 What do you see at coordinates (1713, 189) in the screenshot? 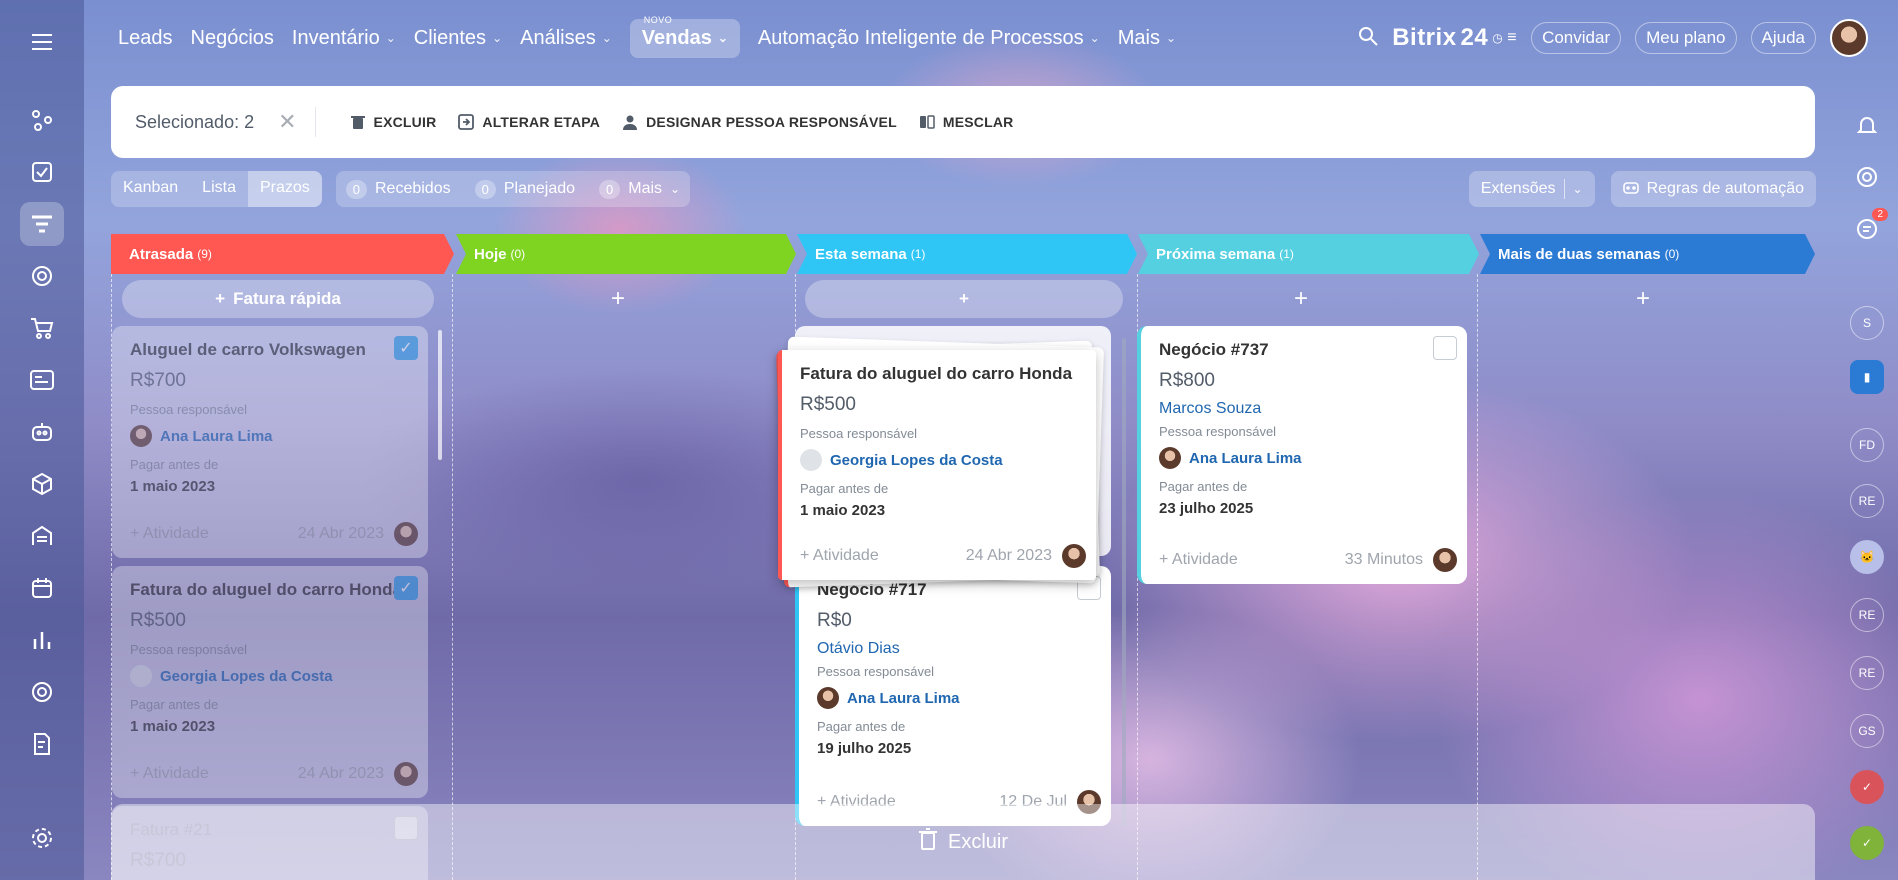
I see `automation-rules-button: Regras de automação` at bounding box center [1713, 189].